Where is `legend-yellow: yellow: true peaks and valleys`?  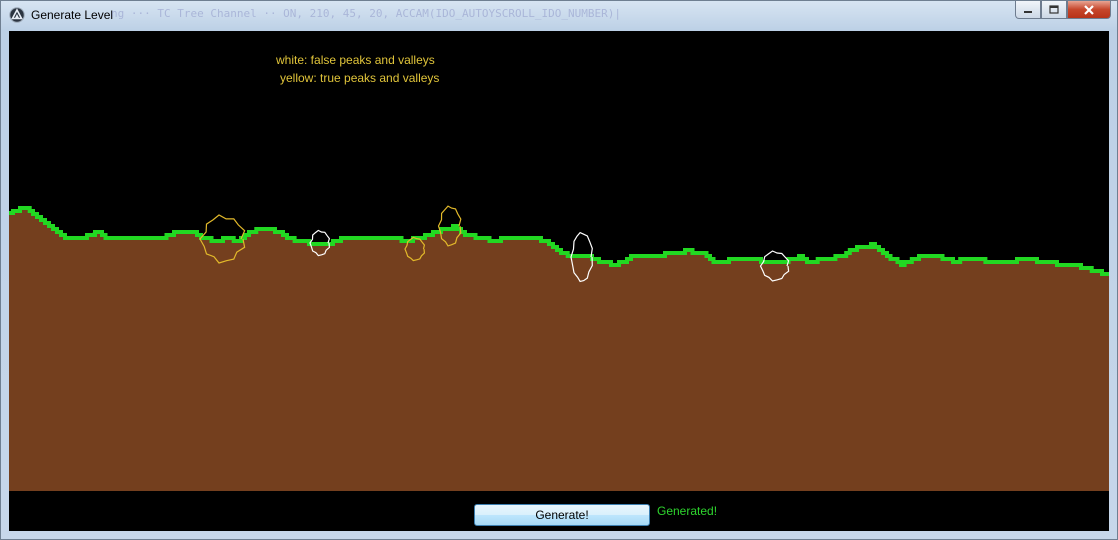 legend-yellow: yellow: true peaks and valleys is located at coordinates (360, 78).